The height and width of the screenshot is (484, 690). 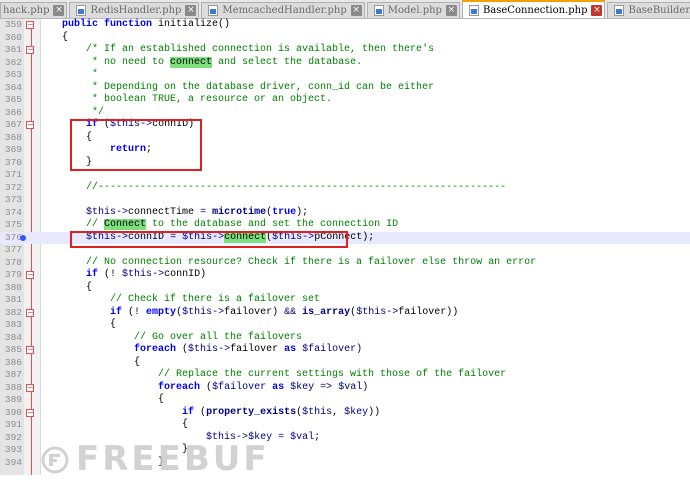 What do you see at coordinates (155, 459) in the screenshot?
I see `watermark: FREEBUF` at bounding box center [155, 459].